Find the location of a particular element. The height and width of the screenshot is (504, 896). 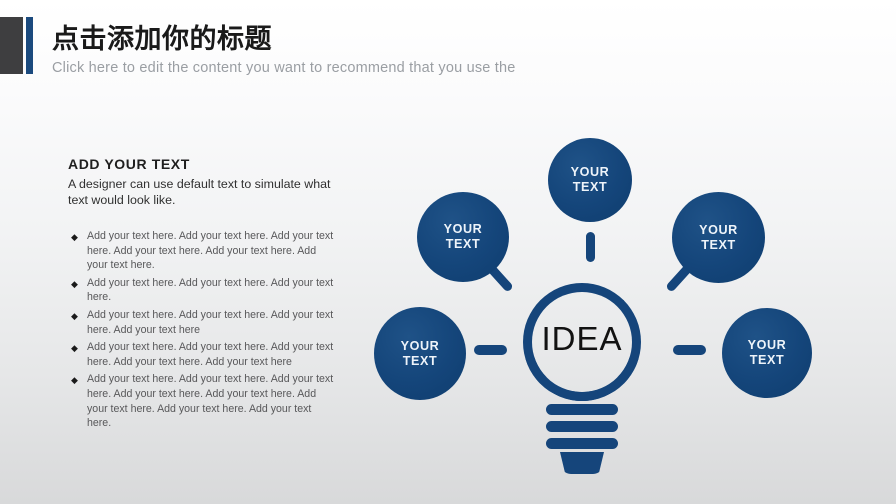

connector-ray-left is located at coordinates (490, 350).